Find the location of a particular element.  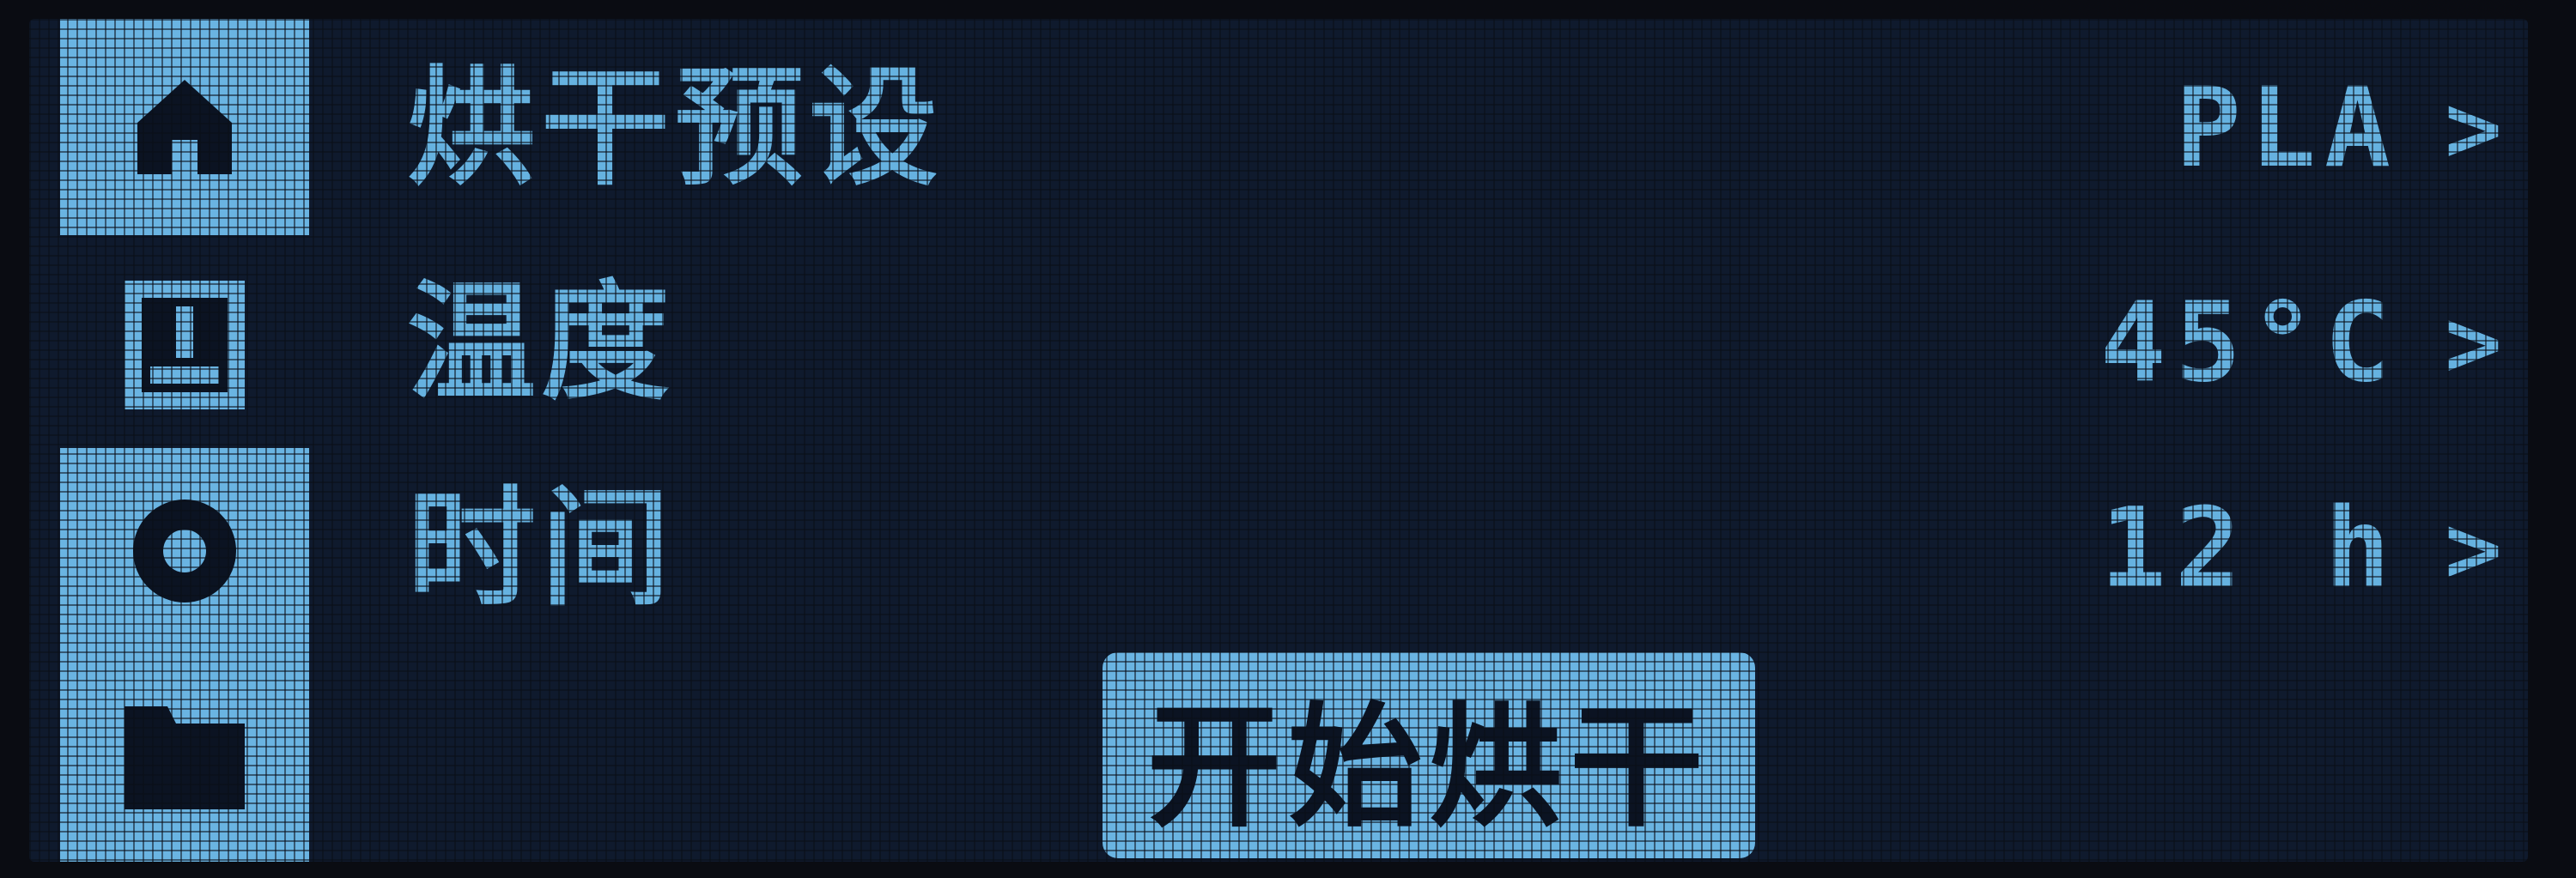

home-icon is located at coordinates (185, 127).